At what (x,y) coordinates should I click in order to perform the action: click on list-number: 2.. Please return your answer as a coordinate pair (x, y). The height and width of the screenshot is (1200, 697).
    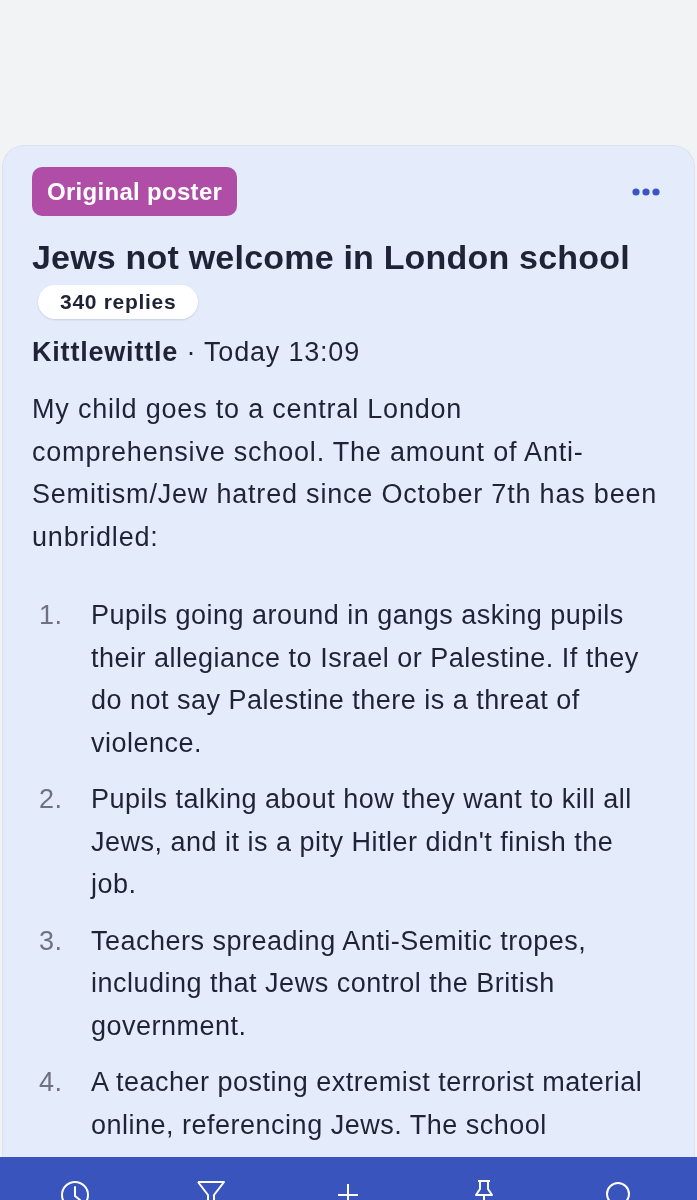
    Looking at the image, I should click on (50, 799).